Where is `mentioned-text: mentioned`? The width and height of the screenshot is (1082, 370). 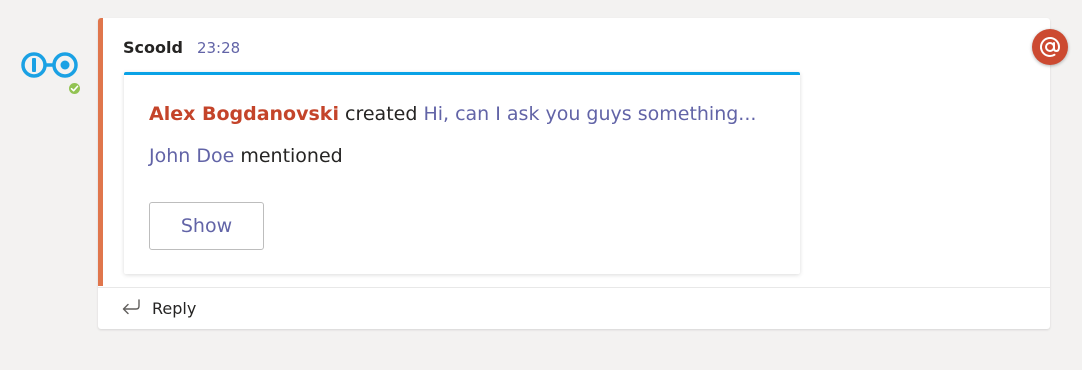 mentioned-text: mentioned is located at coordinates (291, 156).